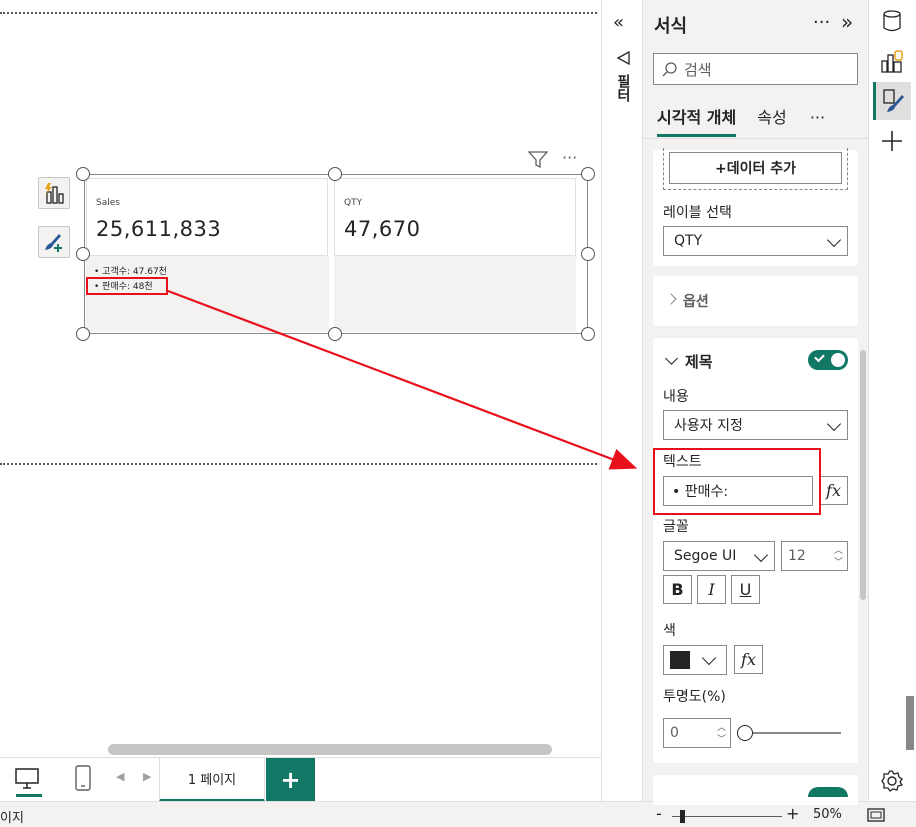 This screenshot has width=916, height=827. I want to click on fit-to-page-icon, so click(876, 815).